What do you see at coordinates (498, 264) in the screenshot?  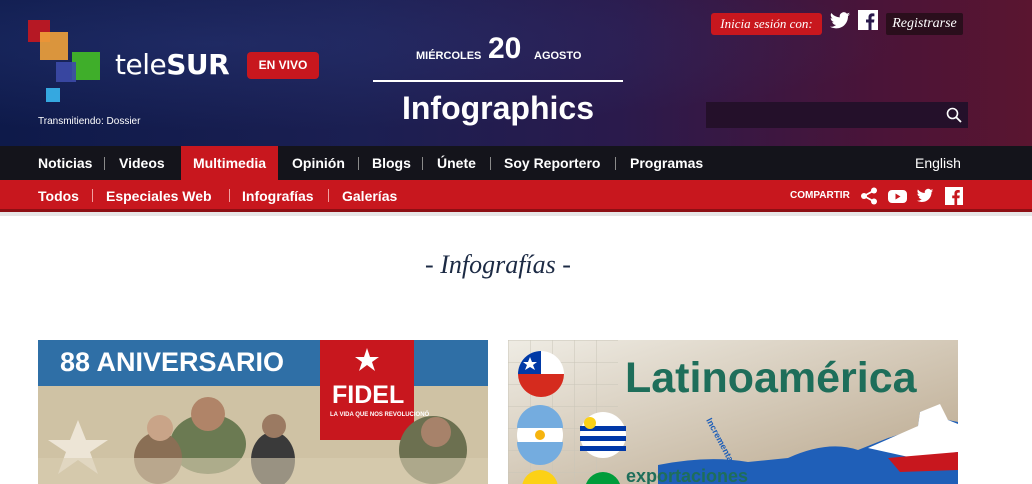 I see `page-heading: - Infografías -` at bounding box center [498, 264].